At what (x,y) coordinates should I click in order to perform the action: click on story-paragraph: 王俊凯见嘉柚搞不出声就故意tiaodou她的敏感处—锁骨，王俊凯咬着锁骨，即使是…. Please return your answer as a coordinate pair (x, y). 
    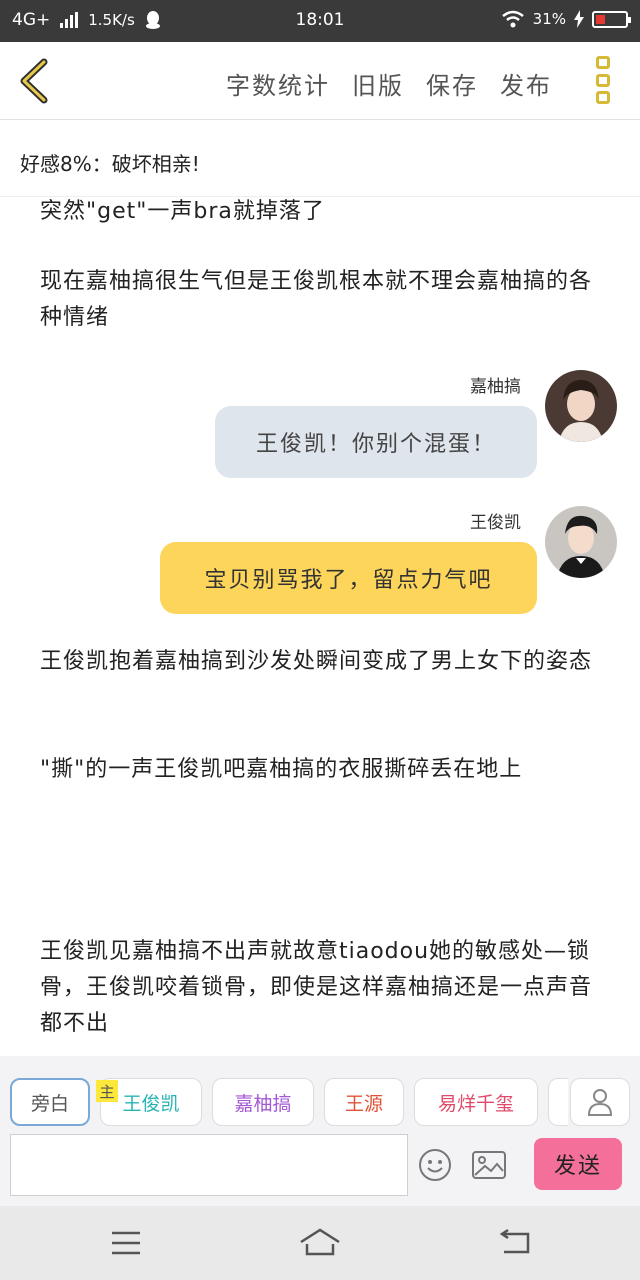
    Looking at the image, I should click on (316, 987).